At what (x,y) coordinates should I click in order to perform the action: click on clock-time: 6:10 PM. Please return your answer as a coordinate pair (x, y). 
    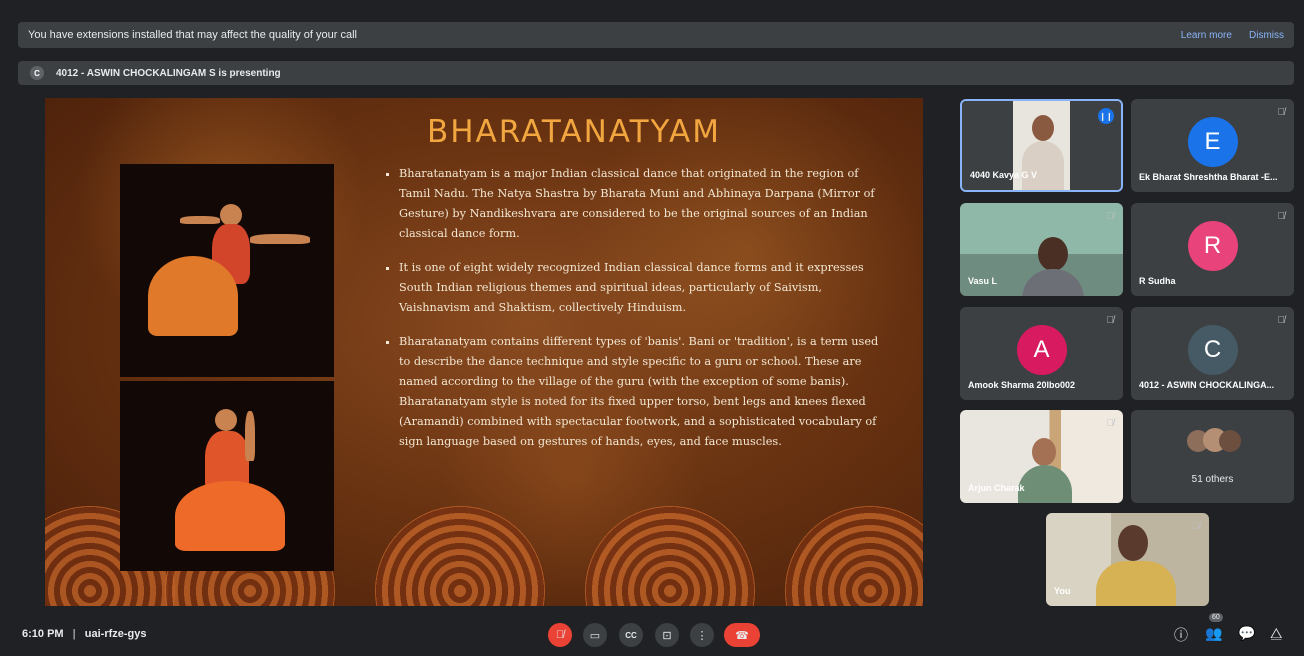
    Looking at the image, I should click on (43, 634).